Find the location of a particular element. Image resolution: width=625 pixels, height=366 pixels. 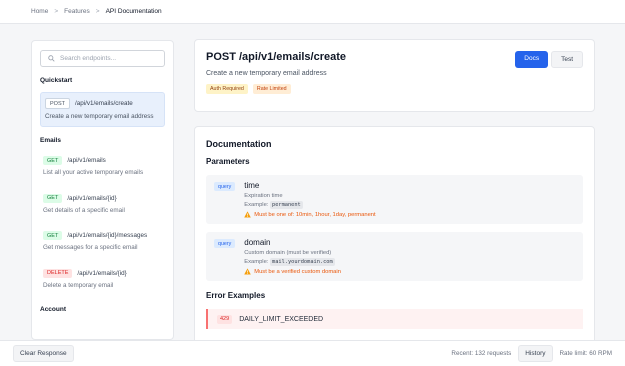

breadcrumb-current: API Documentation is located at coordinates (133, 11).